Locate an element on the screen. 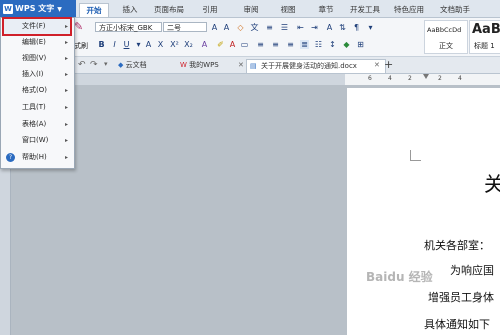 Image resolution: width=500 pixels, height=335 pixels. vertical-ruler is located at coordinates (5, 250).